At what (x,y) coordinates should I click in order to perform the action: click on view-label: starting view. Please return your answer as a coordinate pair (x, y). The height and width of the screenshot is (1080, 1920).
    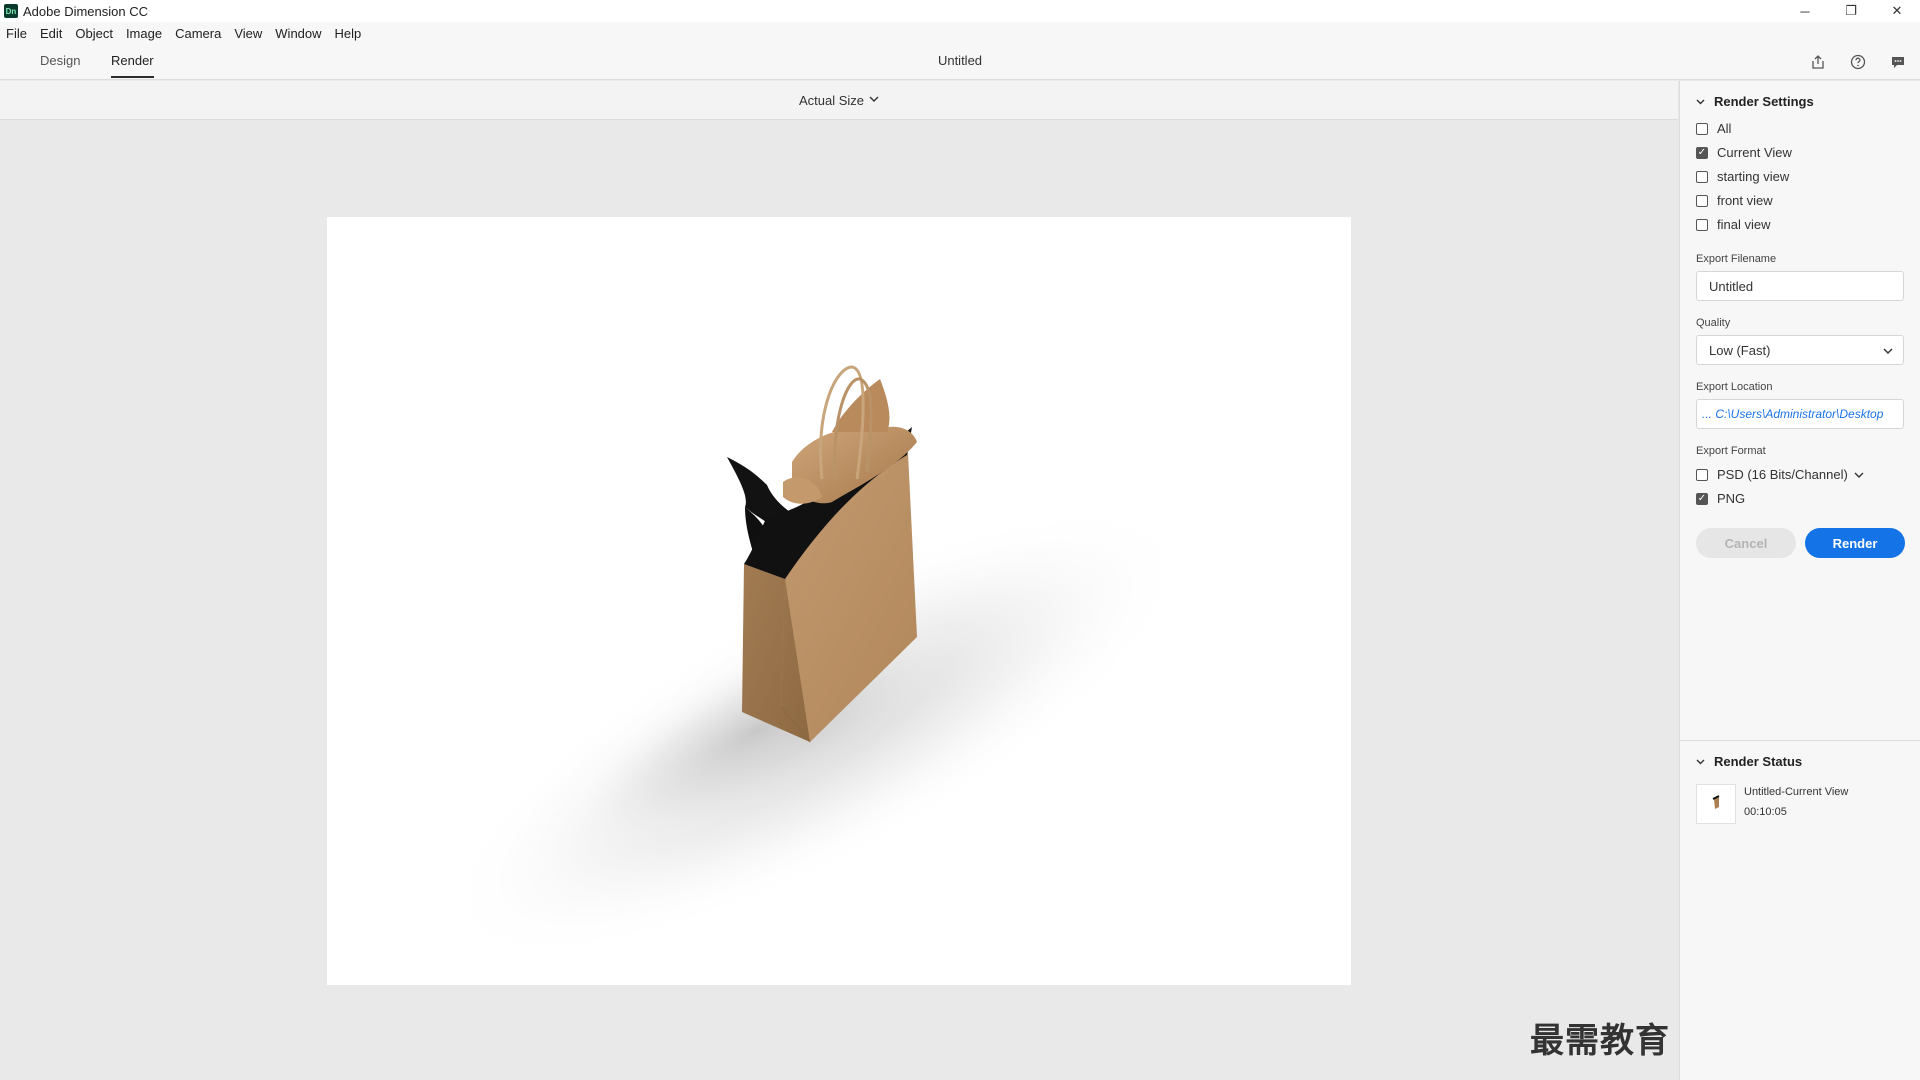
    Looking at the image, I should click on (1753, 176).